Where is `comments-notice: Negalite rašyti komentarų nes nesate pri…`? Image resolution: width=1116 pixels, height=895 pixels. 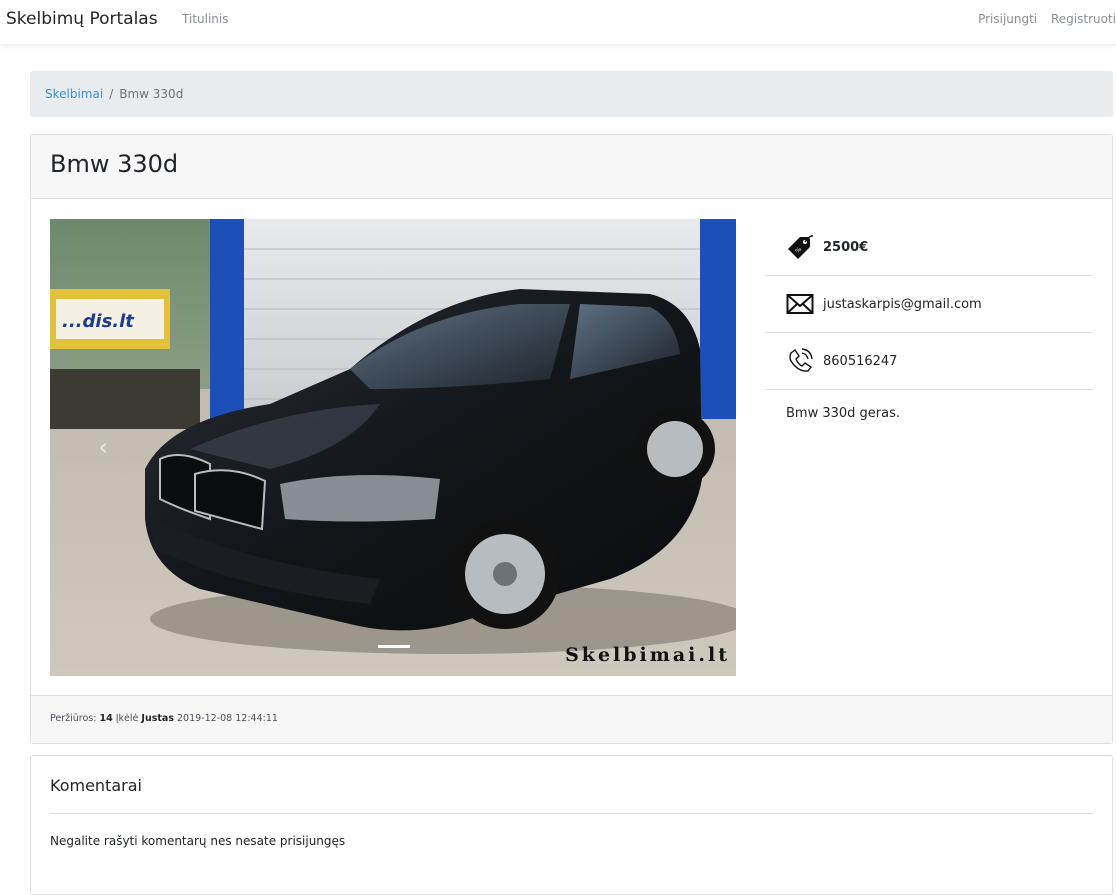 comments-notice: Negalite rašyti komentarų nes nesate pri… is located at coordinates (198, 841).